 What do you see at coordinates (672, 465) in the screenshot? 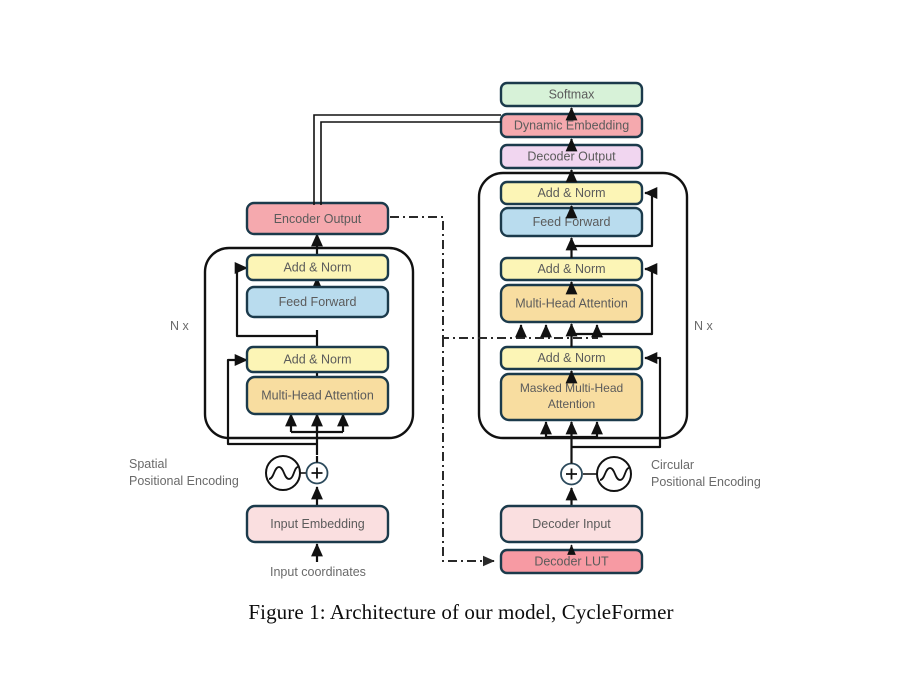
I see `circular-positional-encoding-label-line1: Circular` at bounding box center [672, 465].